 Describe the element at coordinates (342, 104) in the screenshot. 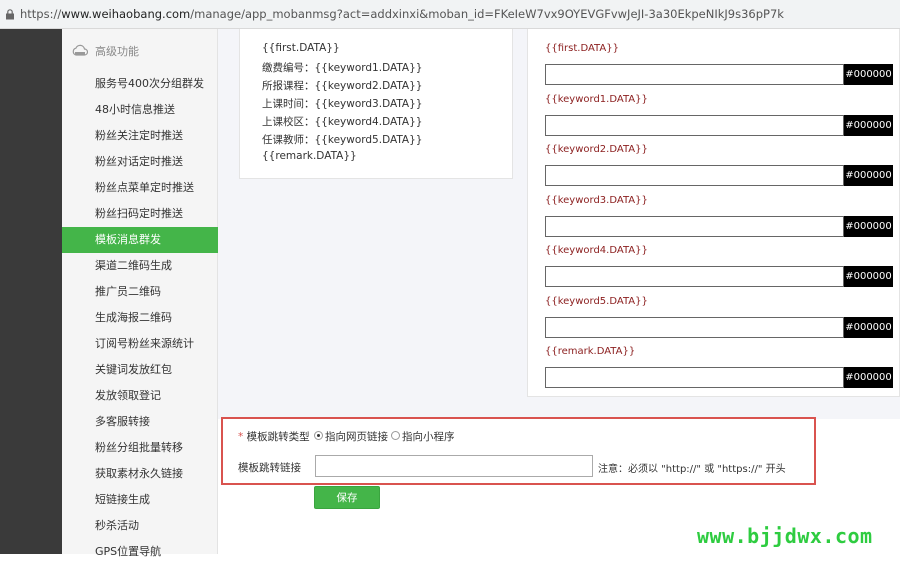

I see `preview-line: 上课时间：{{keyword3.DATA}}` at that location.